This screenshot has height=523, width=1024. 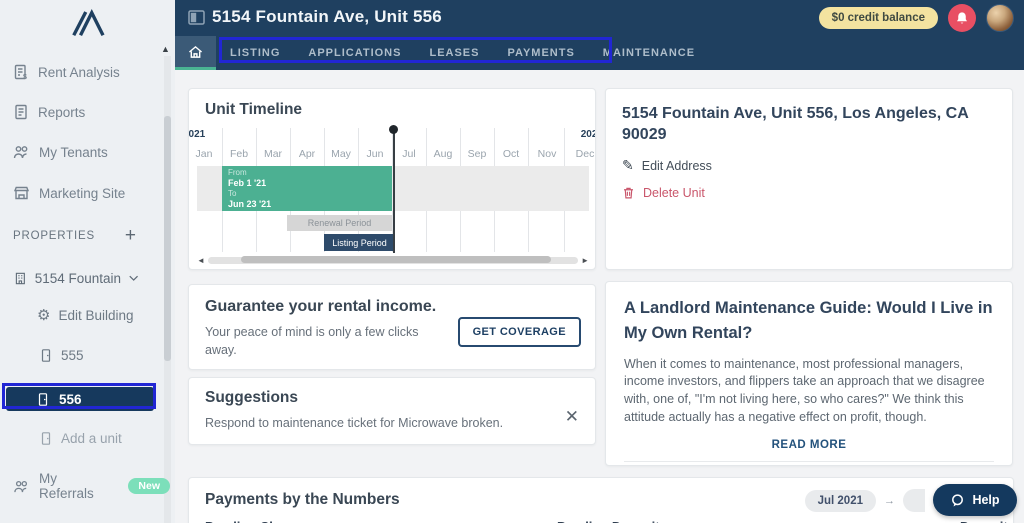 I want to click on payments-column-header: Deposited, so click(x=986, y=521).